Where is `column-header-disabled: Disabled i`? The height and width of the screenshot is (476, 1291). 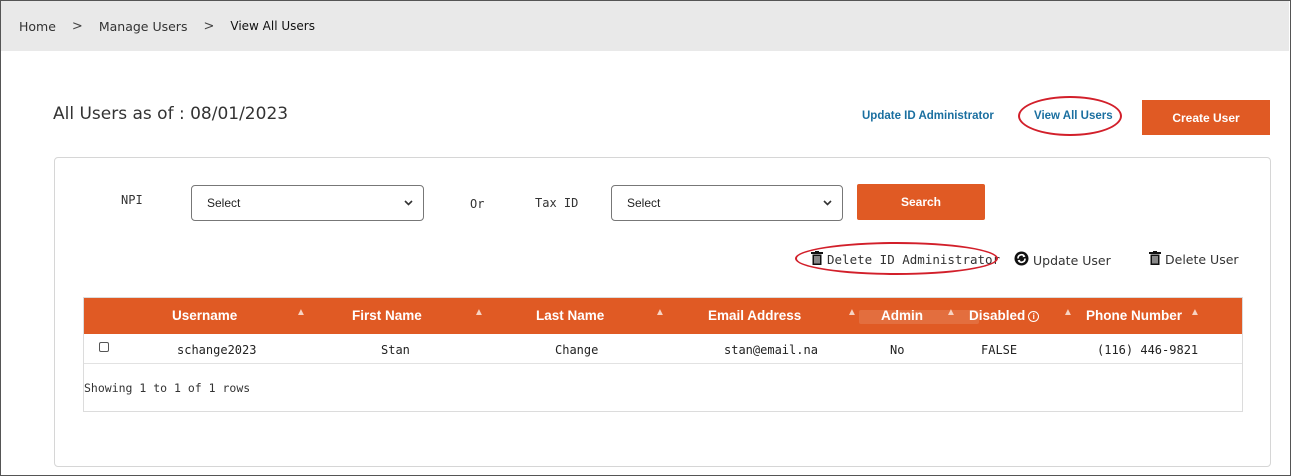 column-header-disabled: Disabled i is located at coordinates (1004, 315).